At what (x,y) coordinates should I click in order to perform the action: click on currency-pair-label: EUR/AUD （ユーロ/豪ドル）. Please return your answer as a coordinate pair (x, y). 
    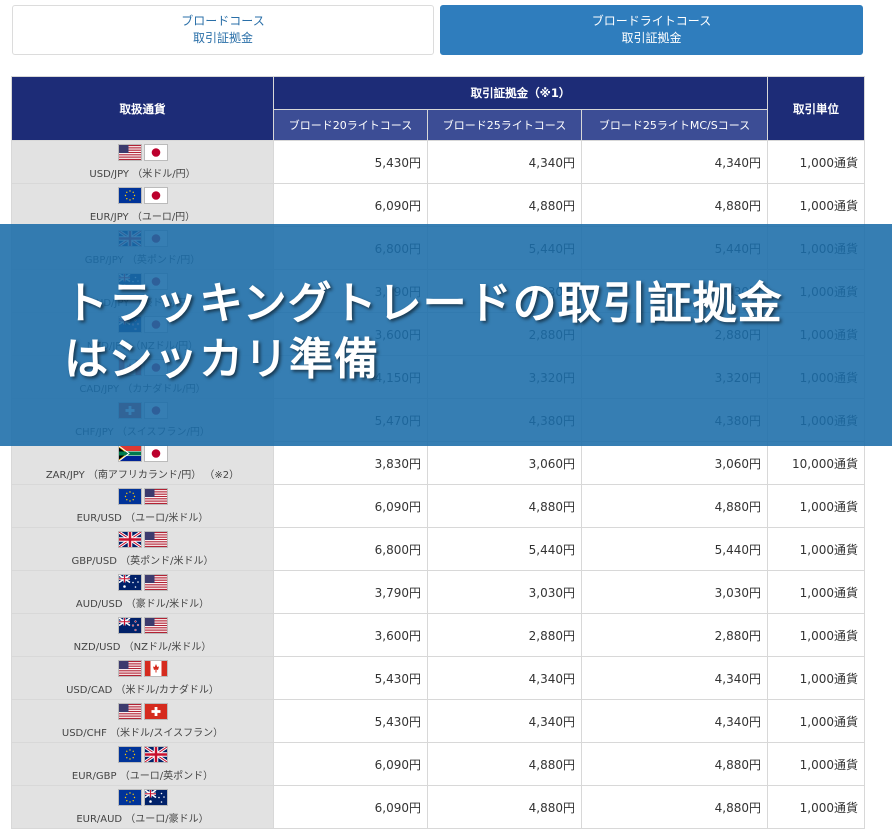
    Looking at the image, I should click on (142, 819).